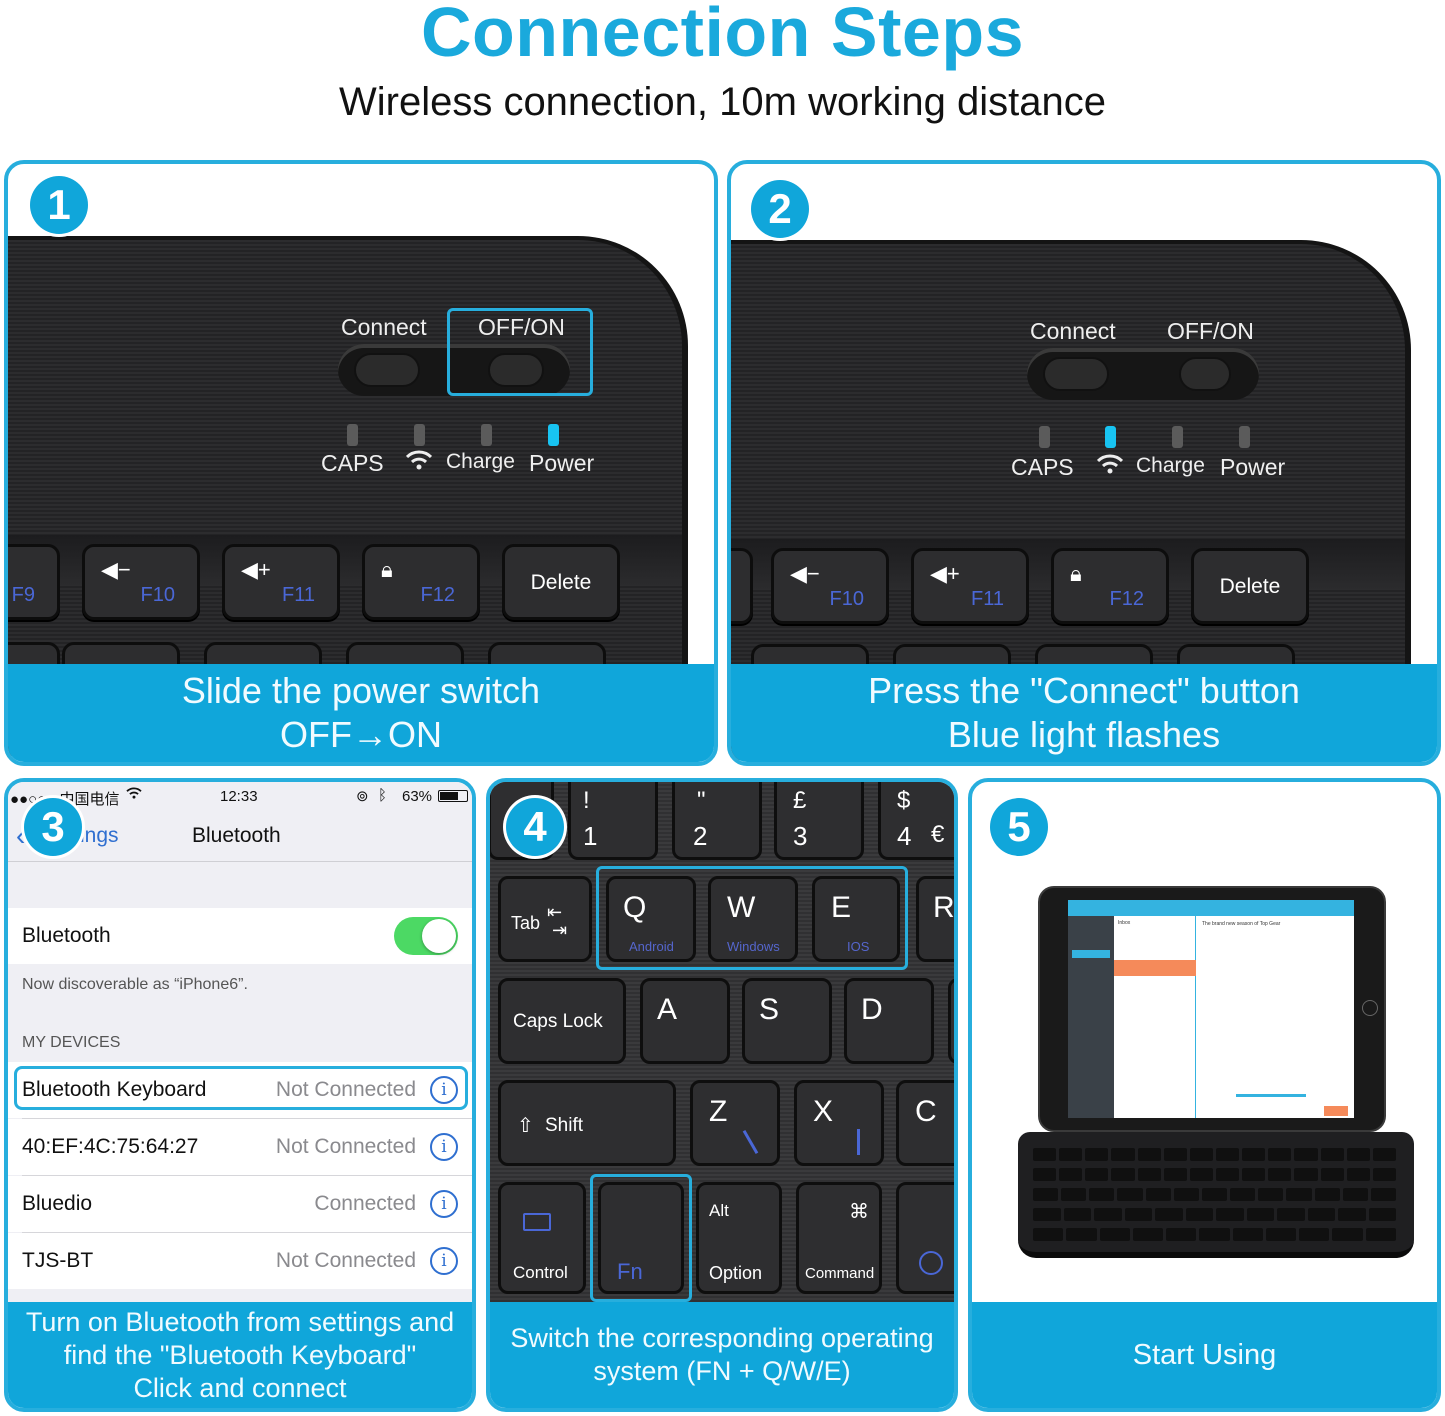 Image resolution: width=1445 pixels, height=1416 pixels. What do you see at coordinates (587, 1123) in the screenshot?
I see `key-shift: ⇧ Shift` at bounding box center [587, 1123].